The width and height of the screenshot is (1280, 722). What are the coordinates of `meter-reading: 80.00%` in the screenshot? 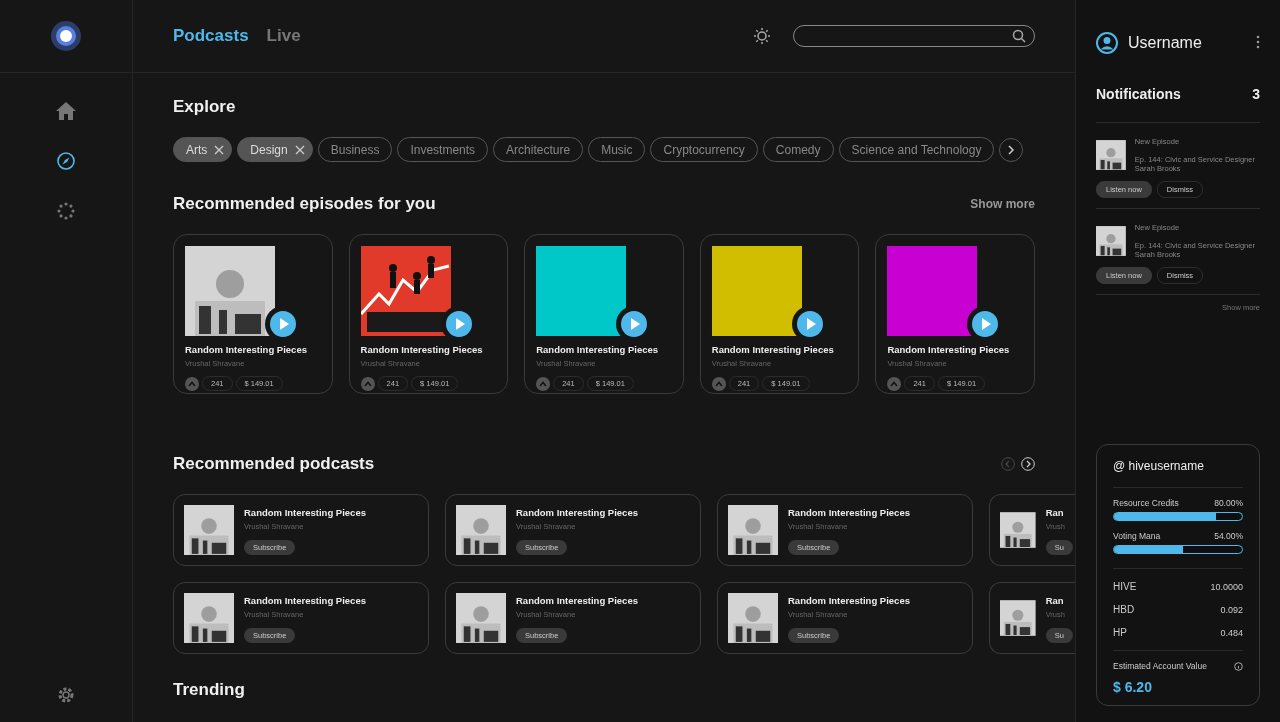 It's located at (1228, 503).